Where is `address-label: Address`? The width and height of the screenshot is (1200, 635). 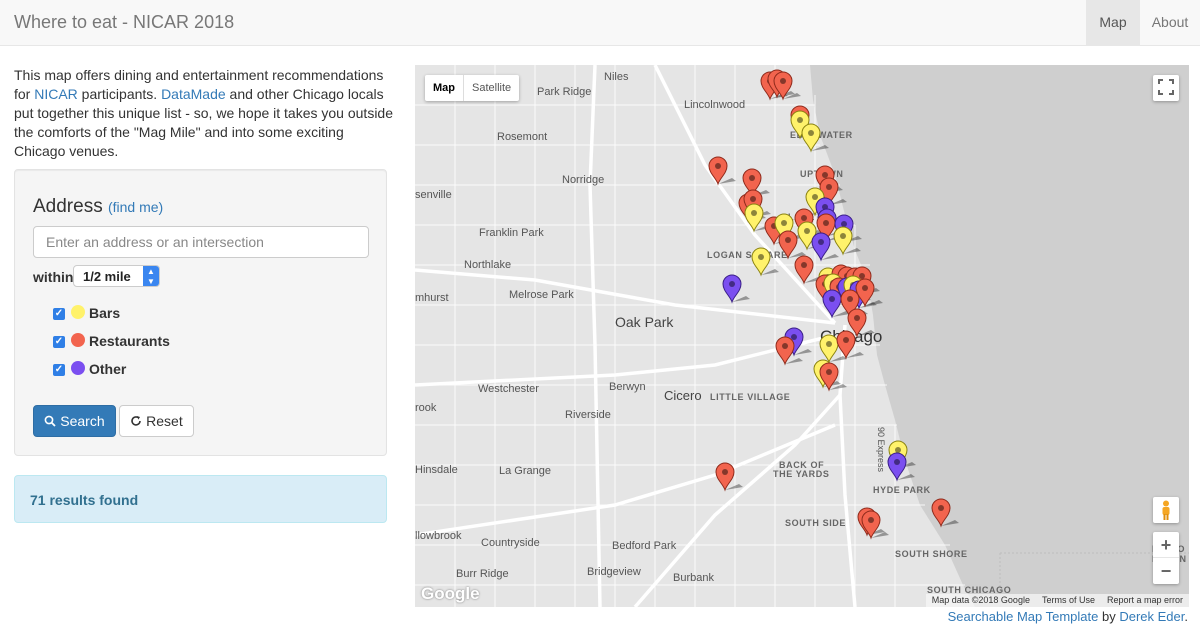
address-label: Address is located at coordinates (68, 206).